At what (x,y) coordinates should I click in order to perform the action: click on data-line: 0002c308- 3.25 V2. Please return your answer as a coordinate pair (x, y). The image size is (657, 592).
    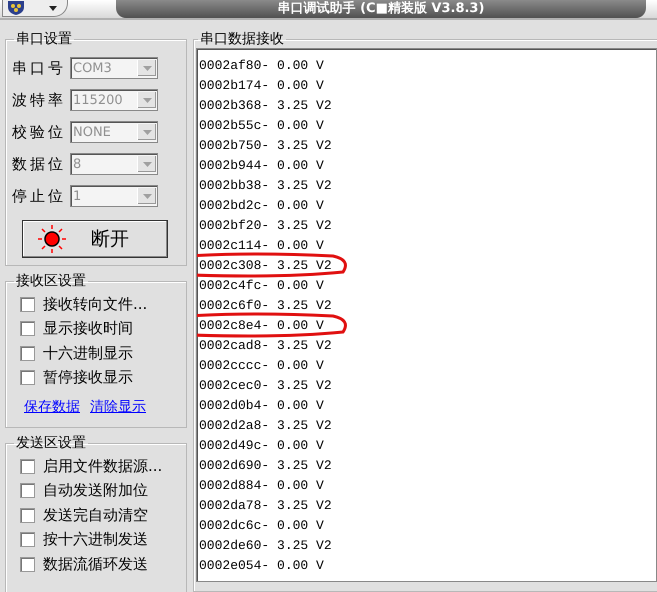
    Looking at the image, I should click on (265, 265).